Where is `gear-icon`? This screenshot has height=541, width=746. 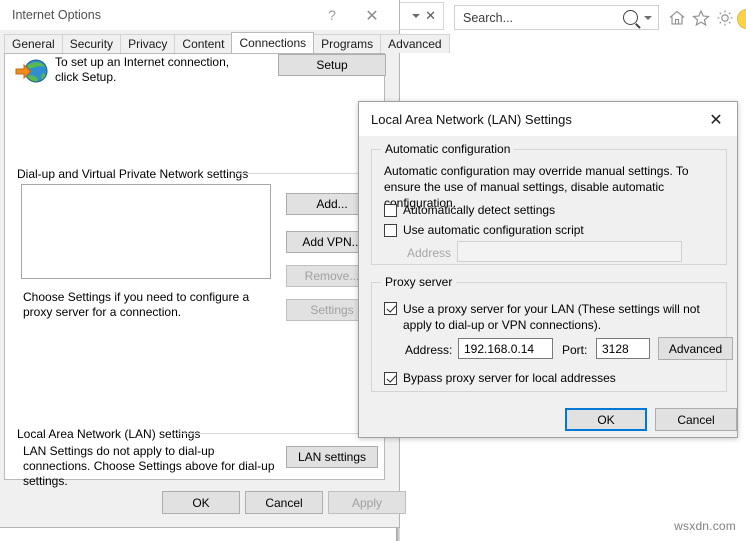
gear-icon is located at coordinates (725, 18).